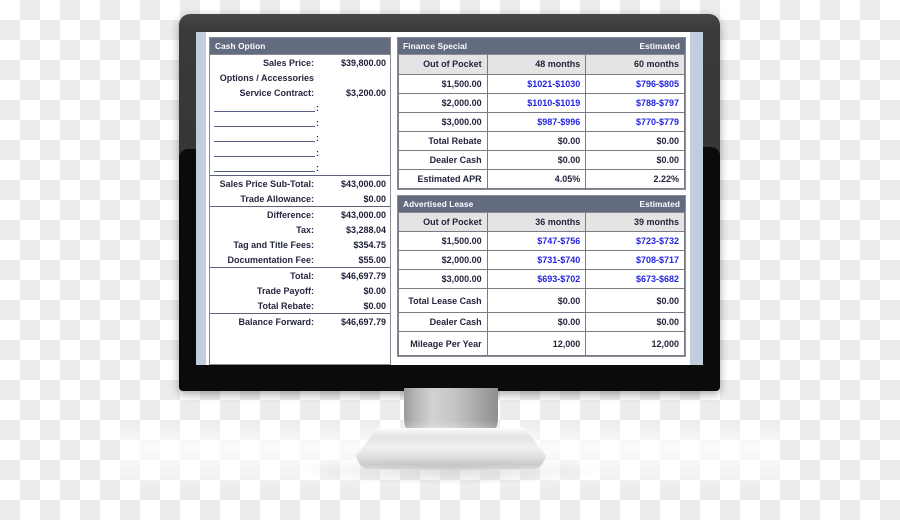  What do you see at coordinates (443, 102) in the screenshot?
I see `row-label-cell: $2,000.00` at bounding box center [443, 102].